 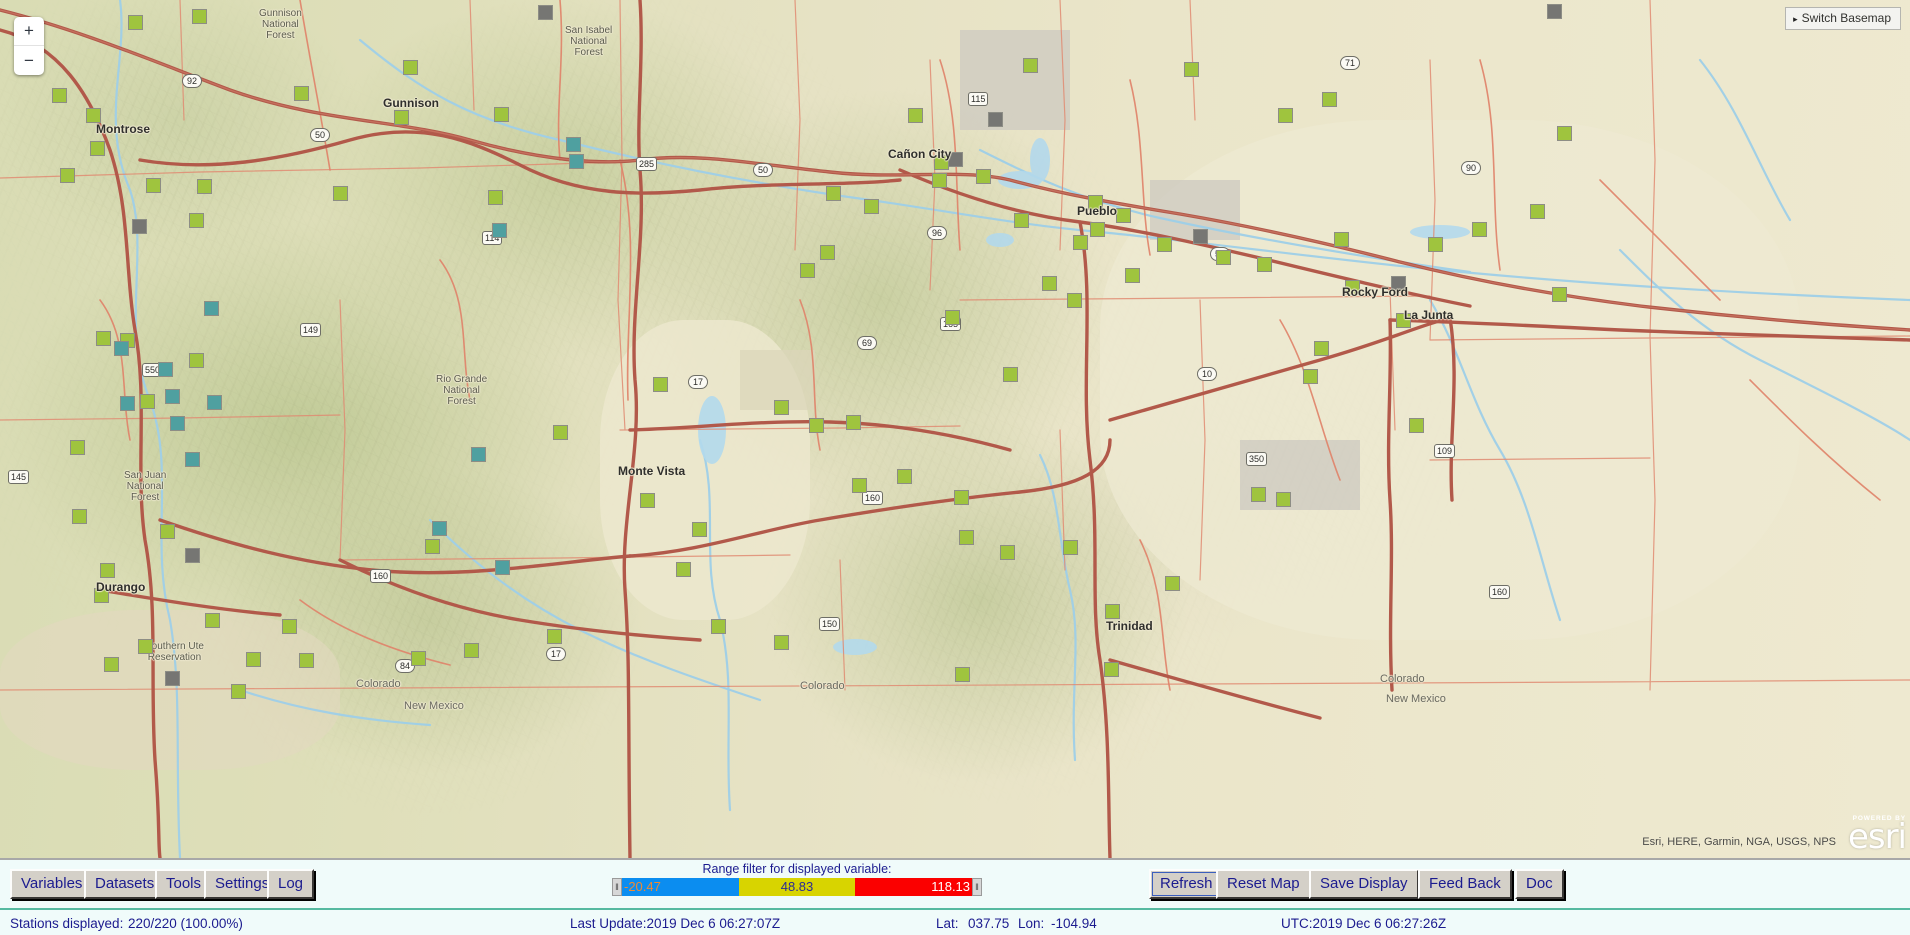 I want to click on range-filter-left-handle: ‖, so click(x=617, y=887).